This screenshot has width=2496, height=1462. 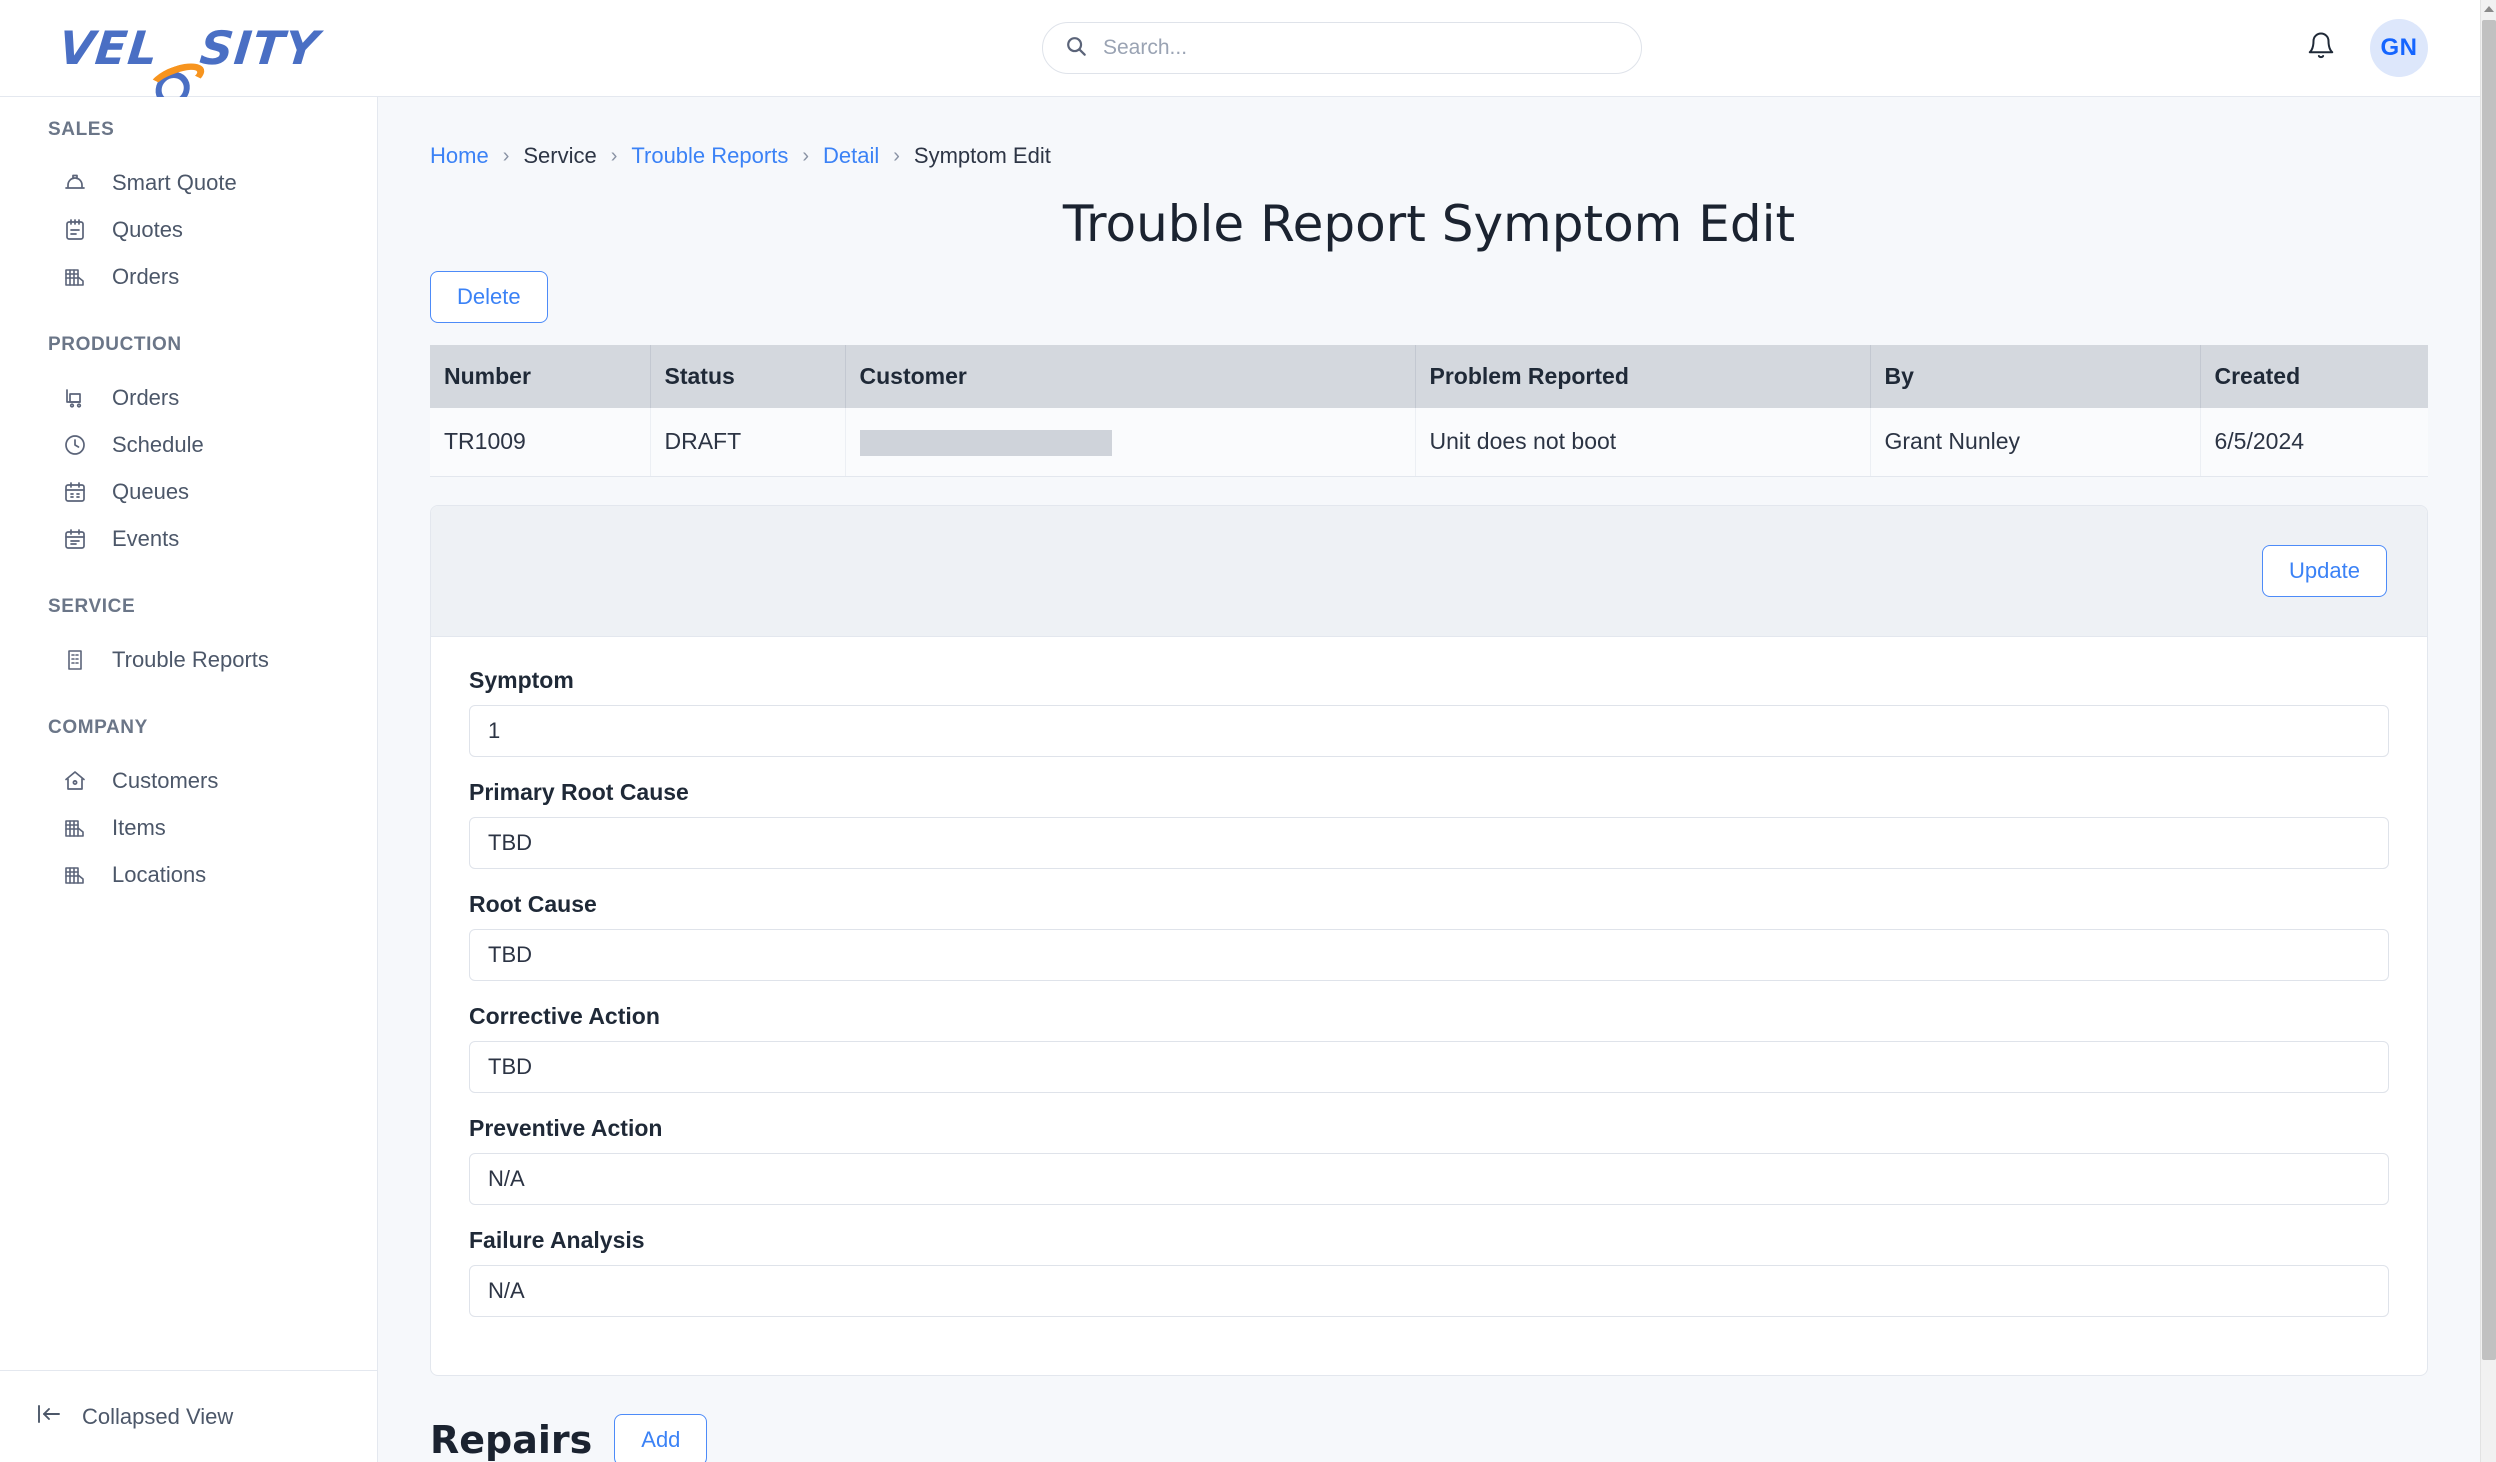 I want to click on field-primary-root-cause: Primary Root Cause, so click(x=1429, y=824).